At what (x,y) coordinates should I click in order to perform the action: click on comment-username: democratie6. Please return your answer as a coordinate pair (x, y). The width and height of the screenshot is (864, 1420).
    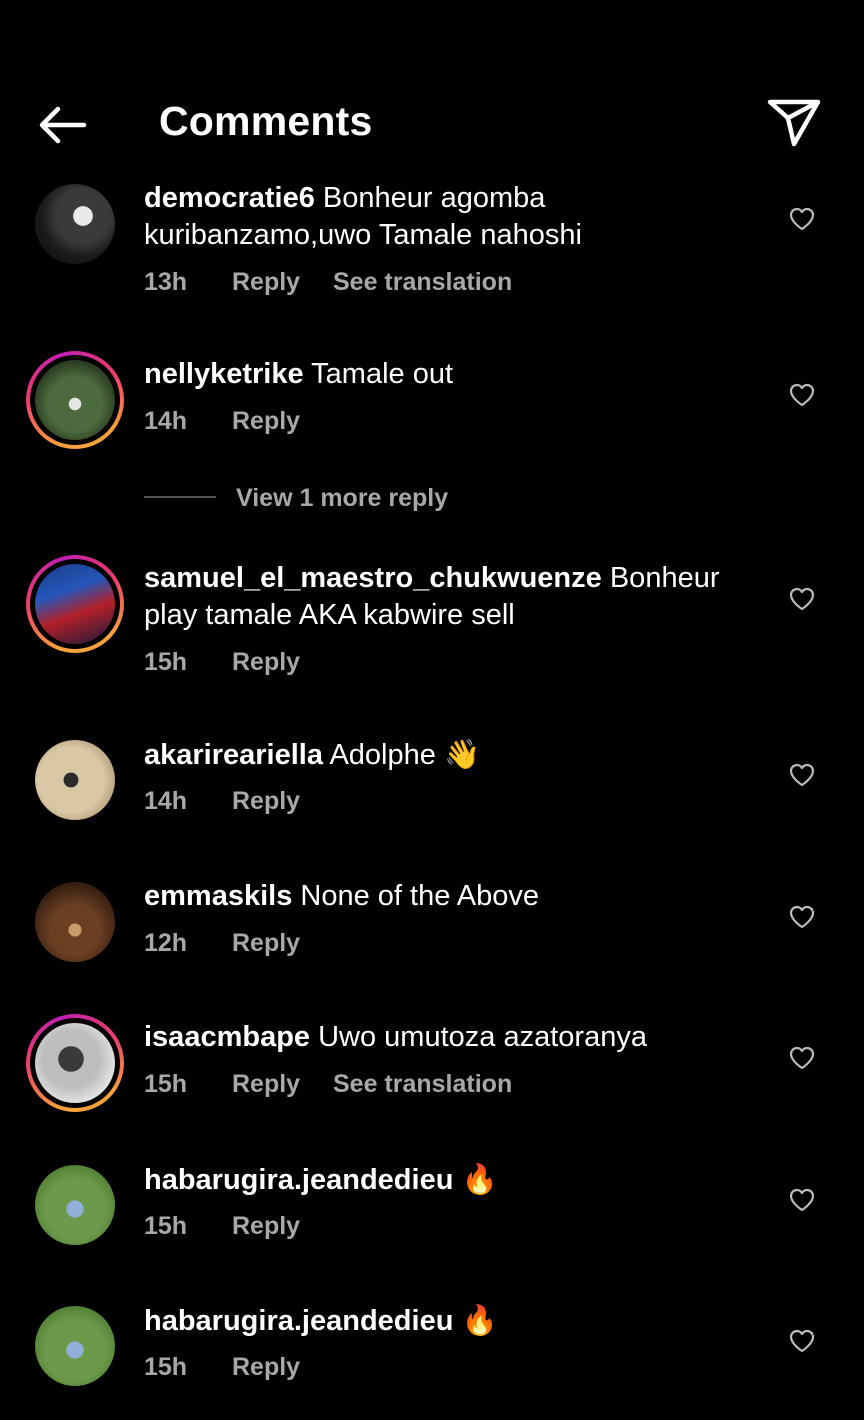
    Looking at the image, I should click on (229, 198).